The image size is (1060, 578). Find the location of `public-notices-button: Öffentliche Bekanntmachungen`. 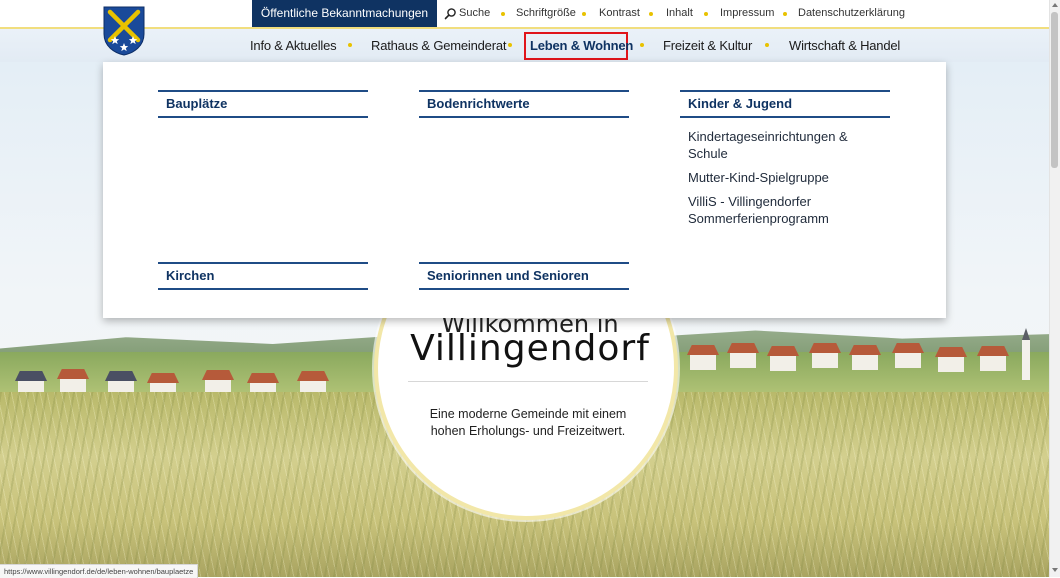

public-notices-button: Öffentliche Bekanntmachungen is located at coordinates (344, 13).